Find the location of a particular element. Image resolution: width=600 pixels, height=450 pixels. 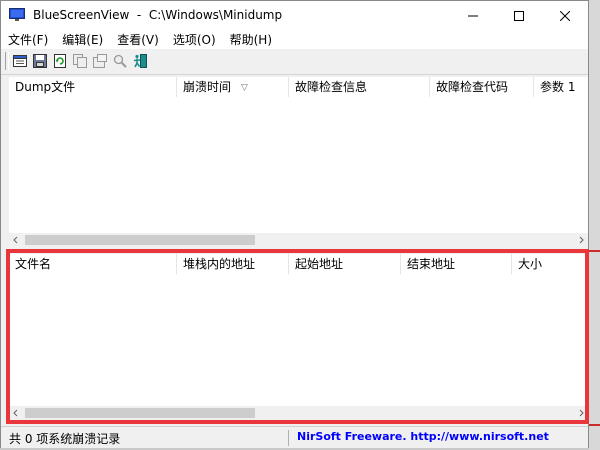

minimize-icon is located at coordinates (473, 16).